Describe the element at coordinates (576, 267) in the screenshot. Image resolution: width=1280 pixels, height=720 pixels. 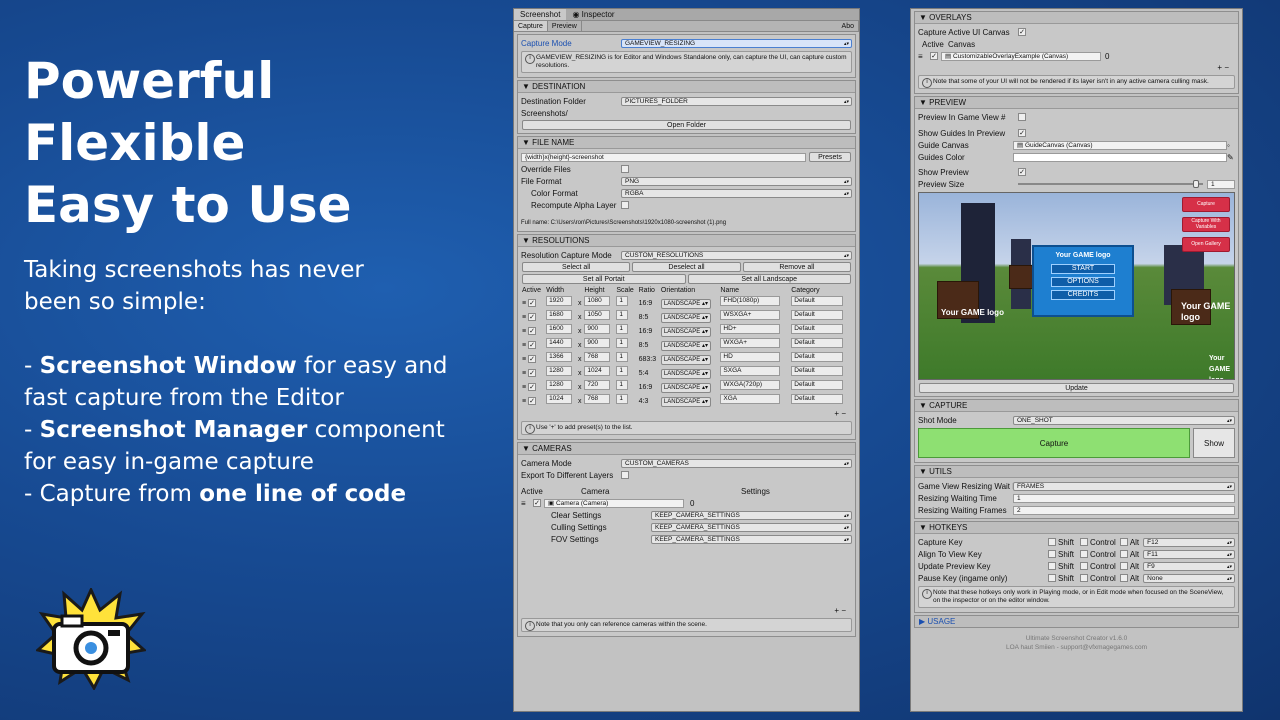
I see `select-all-button: Select all` at that location.